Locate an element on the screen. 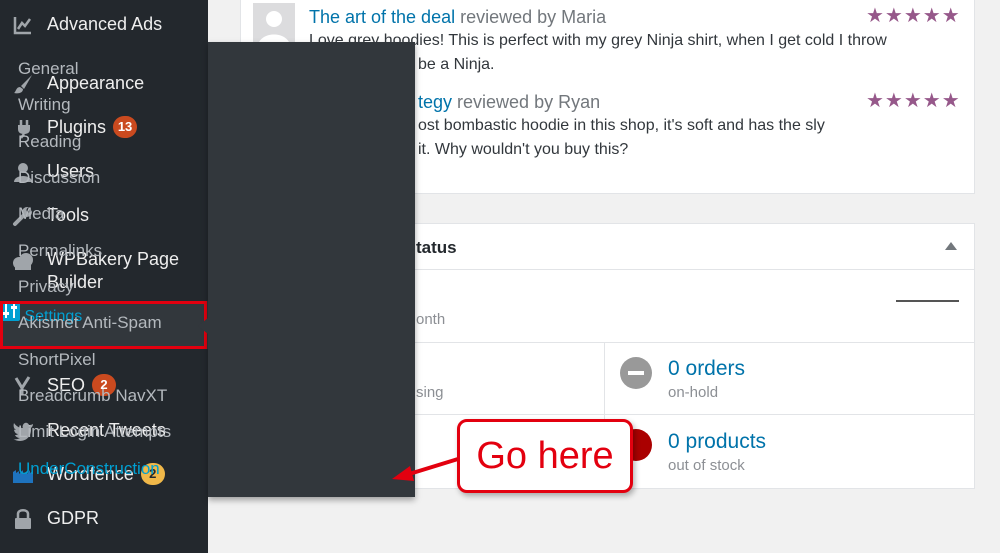 The height and width of the screenshot is (553, 1000). review-2-text-line2: it. Why wouldn't you buy this? is located at coordinates (523, 149).